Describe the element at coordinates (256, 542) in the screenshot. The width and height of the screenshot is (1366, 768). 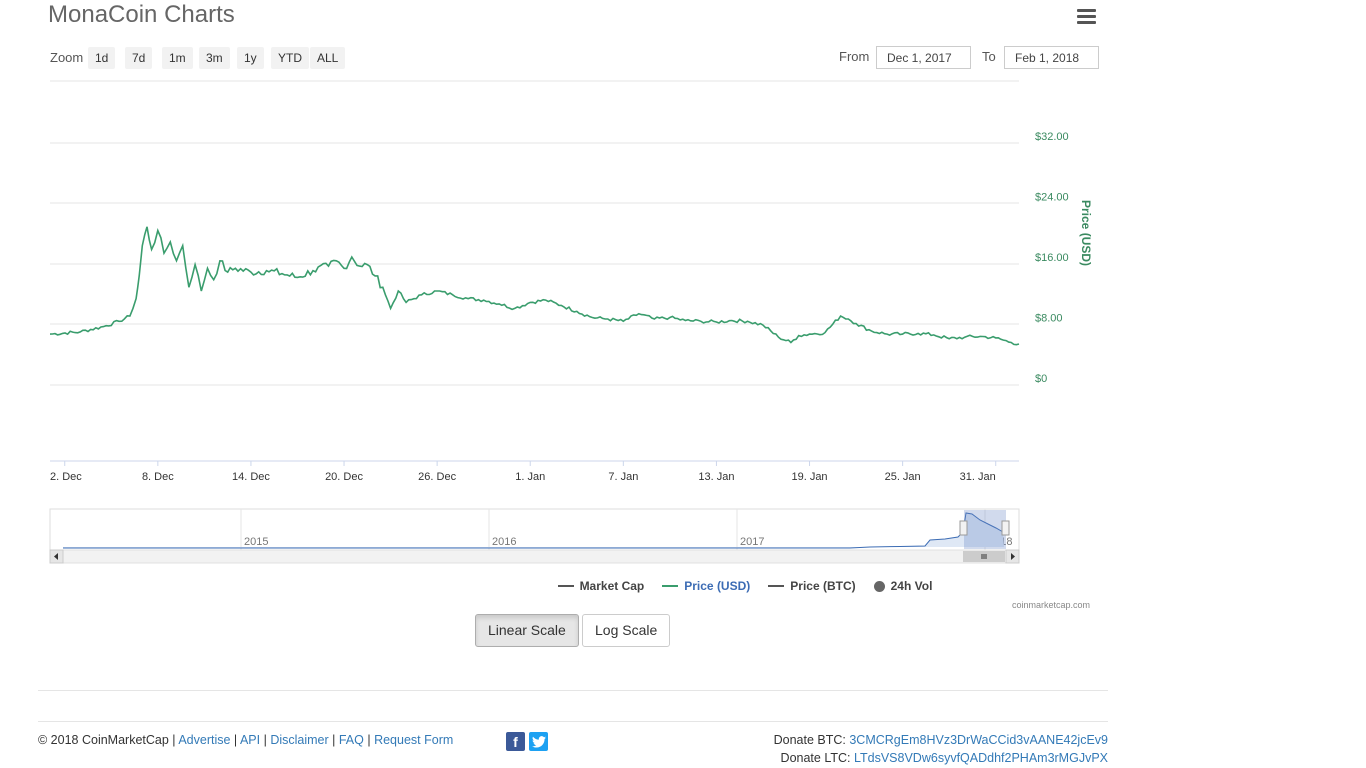
I see `navigator-year-label: 2015` at that location.